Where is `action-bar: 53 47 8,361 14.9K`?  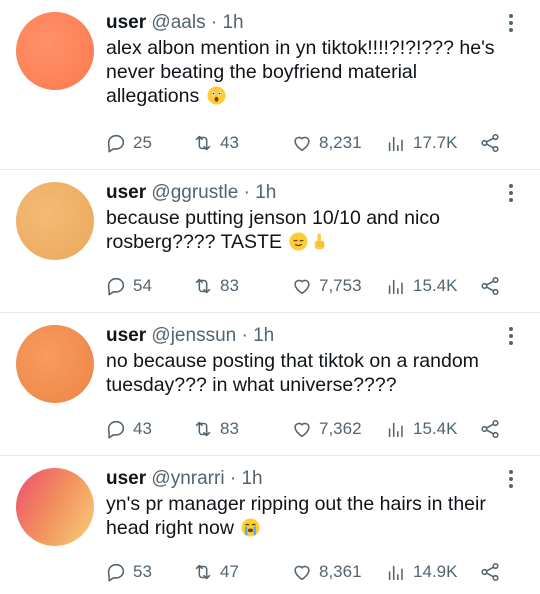 action-bar: 53 47 8,361 14.9K is located at coordinates (305, 572).